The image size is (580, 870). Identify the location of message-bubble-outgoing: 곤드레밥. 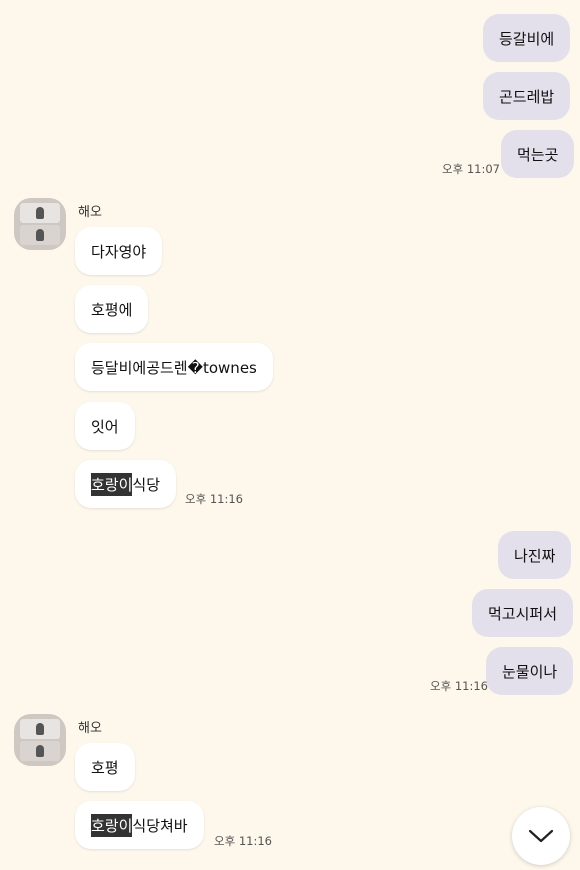
(527, 96).